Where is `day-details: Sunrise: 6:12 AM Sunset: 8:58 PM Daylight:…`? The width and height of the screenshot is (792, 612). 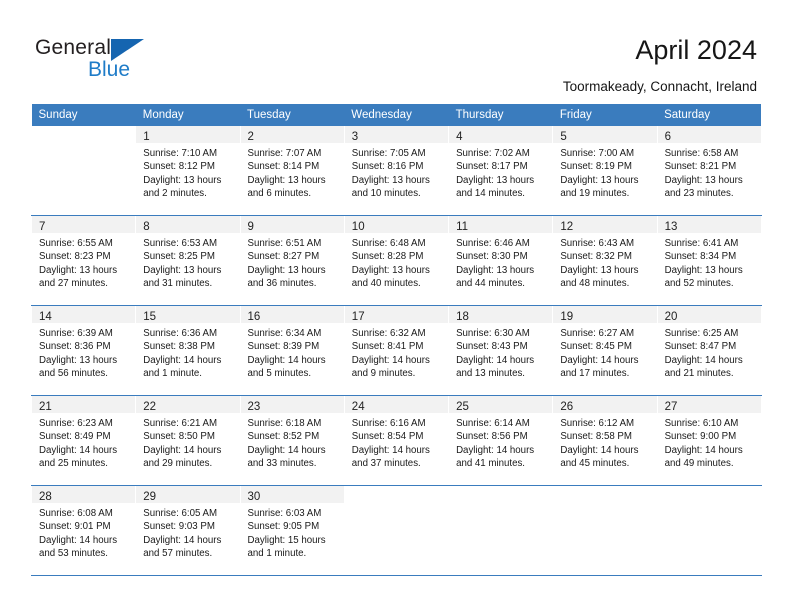 day-details: Sunrise: 6:12 AM Sunset: 8:58 PM Daylight:… is located at coordinates (604, 442).